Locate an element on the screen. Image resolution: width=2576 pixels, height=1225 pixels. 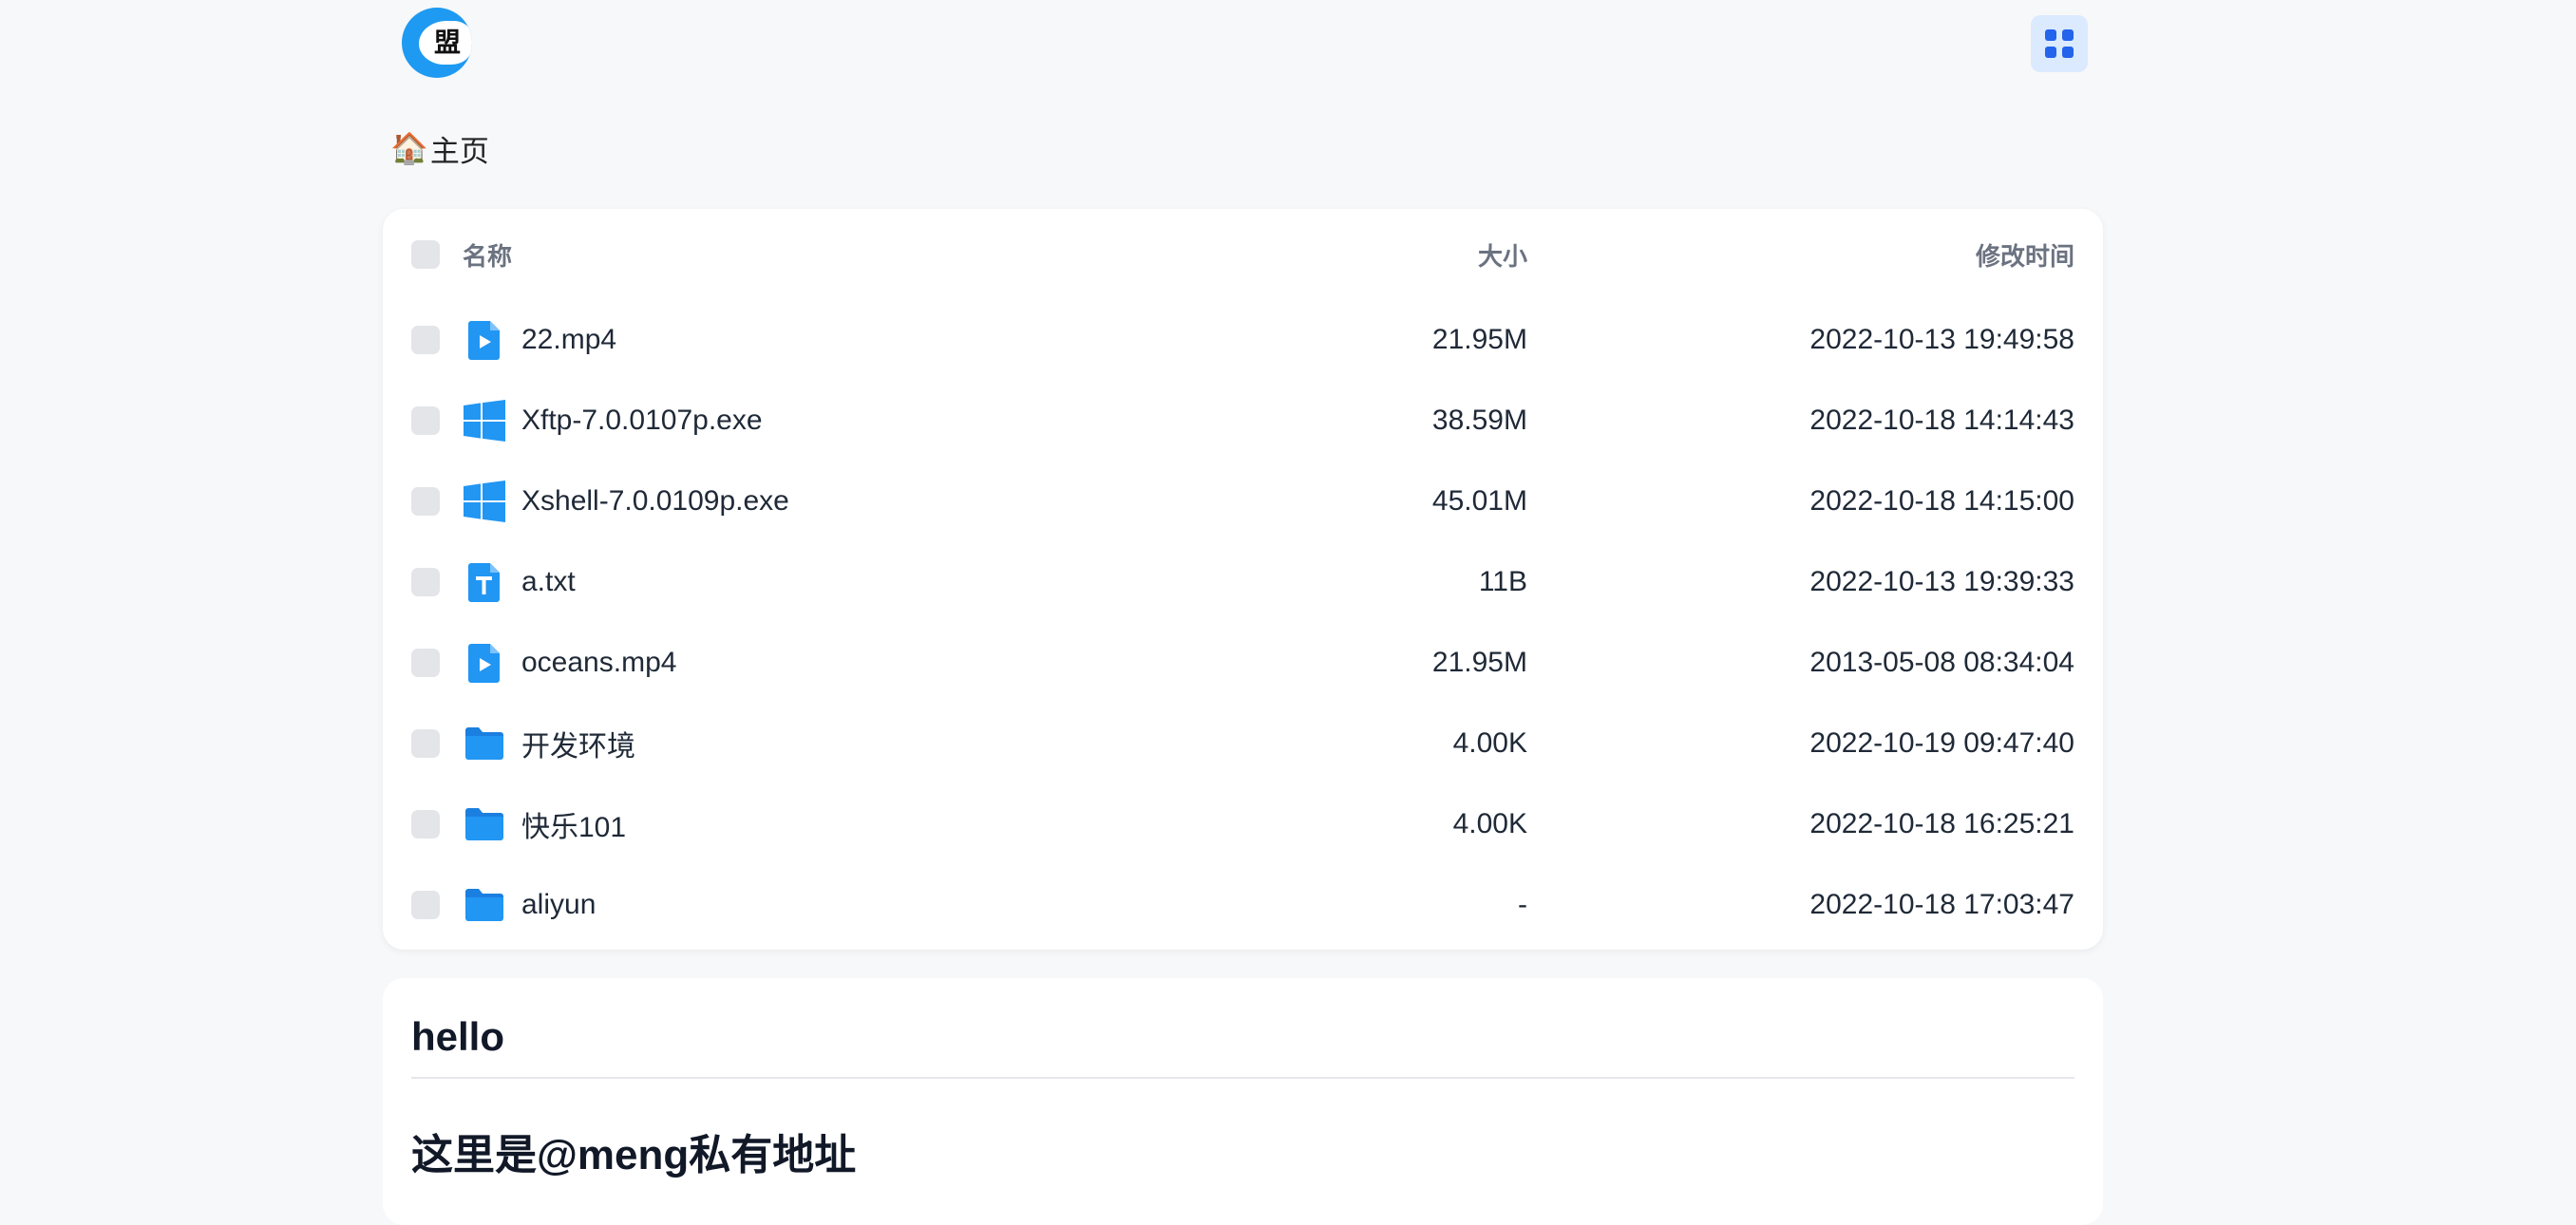
file-name-cell: 开发环境 is located at coordinates (549, 743).